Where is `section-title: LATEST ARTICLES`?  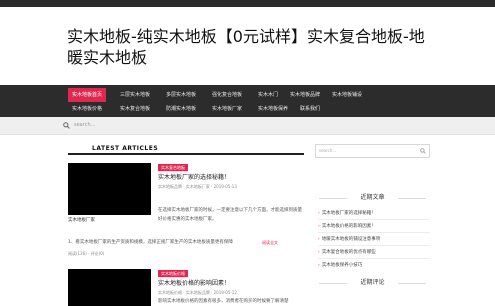 section-title: LATEST ARTICLES is located at coordinates (125, 148).